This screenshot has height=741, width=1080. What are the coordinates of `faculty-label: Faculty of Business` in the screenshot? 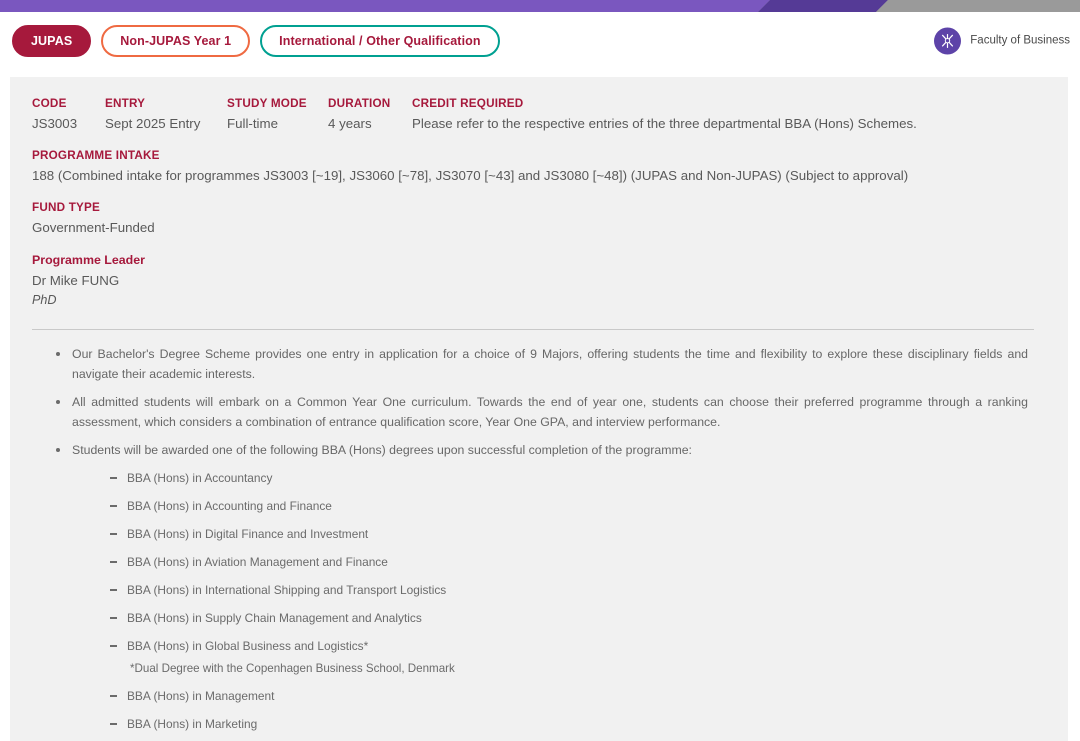 It's located at (1020, 40).